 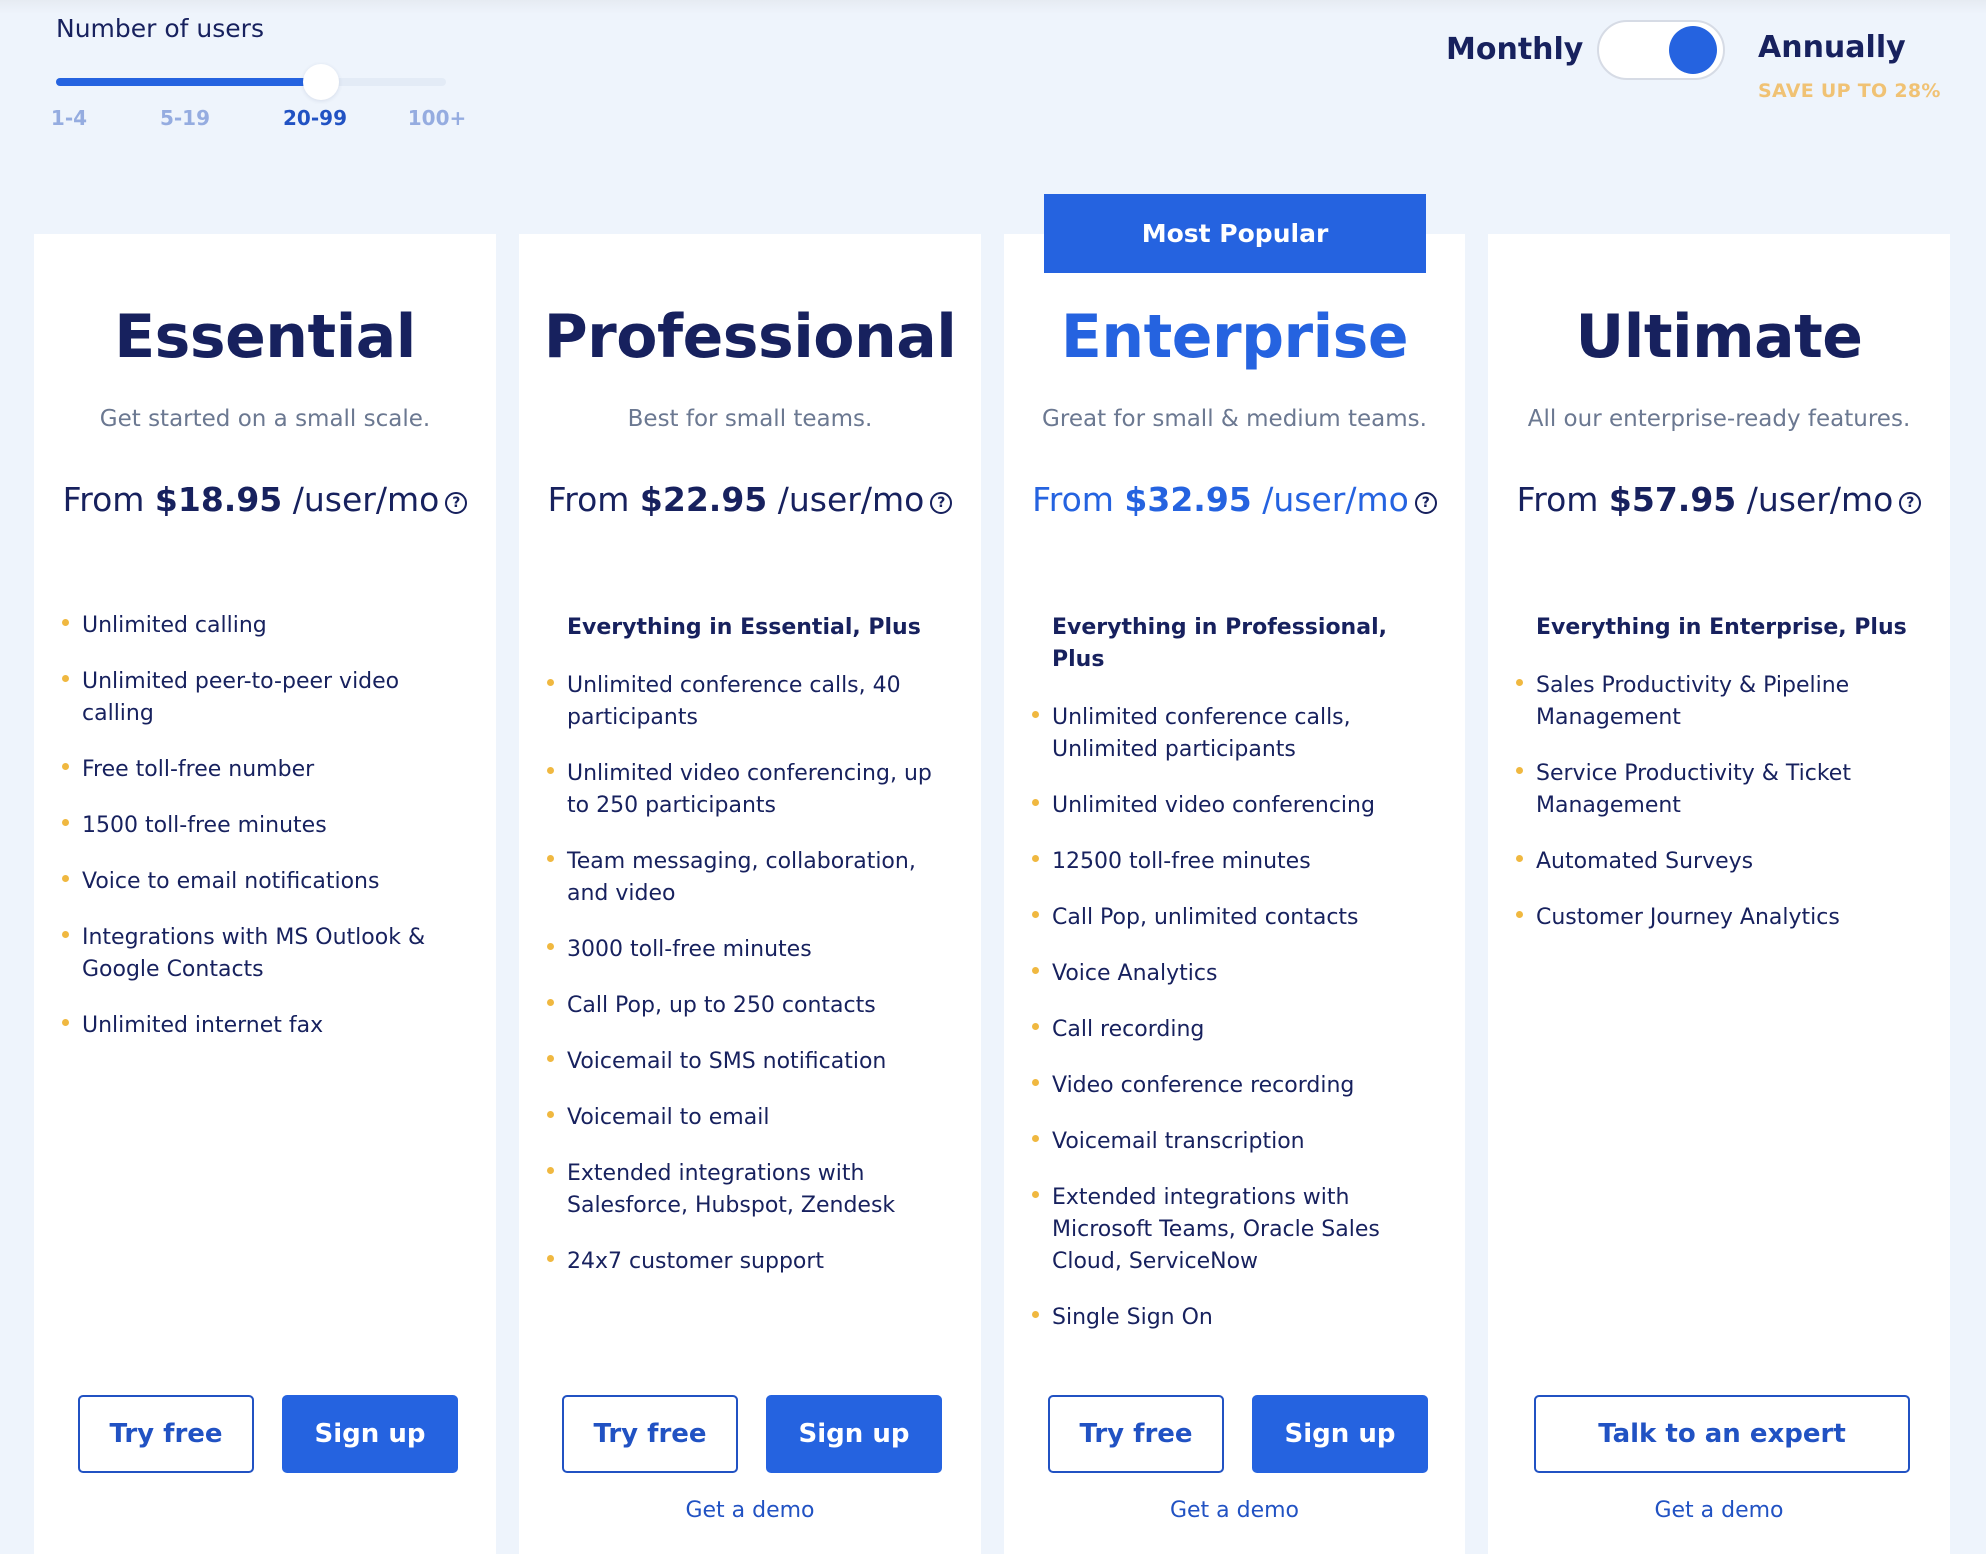 I want to click on billing-period-toggle, so click(x=1661, y=50).